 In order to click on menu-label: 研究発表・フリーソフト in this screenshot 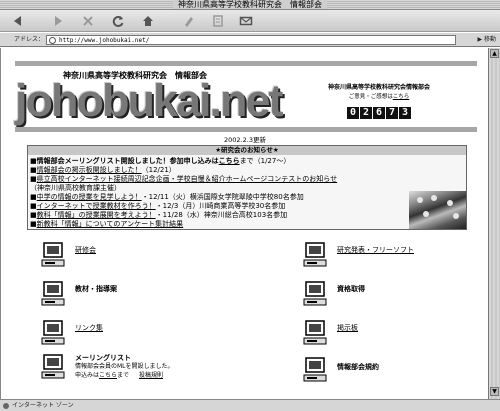, I will do `click(375, 250)`.